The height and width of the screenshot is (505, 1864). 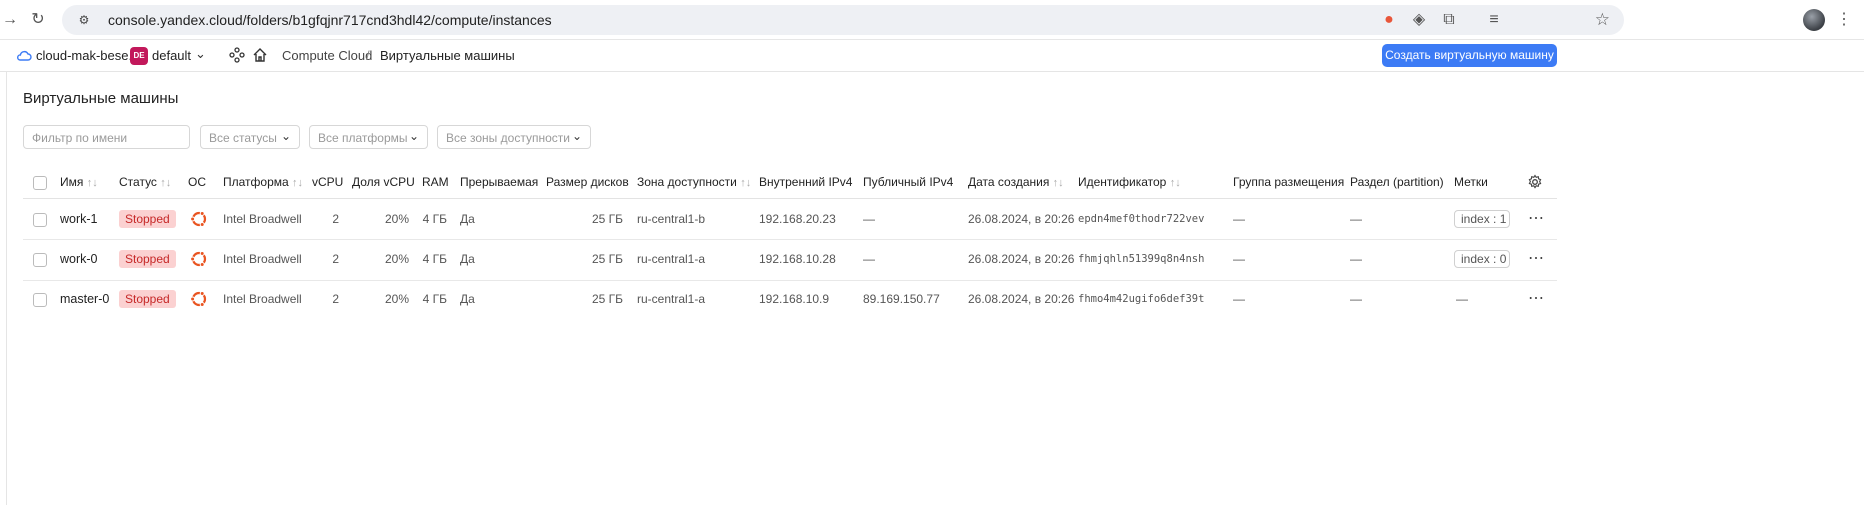 What do you see at coordinates (797, 259) in the screenshot?
I see `internal-ip-cell: 192.168.10.28` at bounding box center [797, 259].